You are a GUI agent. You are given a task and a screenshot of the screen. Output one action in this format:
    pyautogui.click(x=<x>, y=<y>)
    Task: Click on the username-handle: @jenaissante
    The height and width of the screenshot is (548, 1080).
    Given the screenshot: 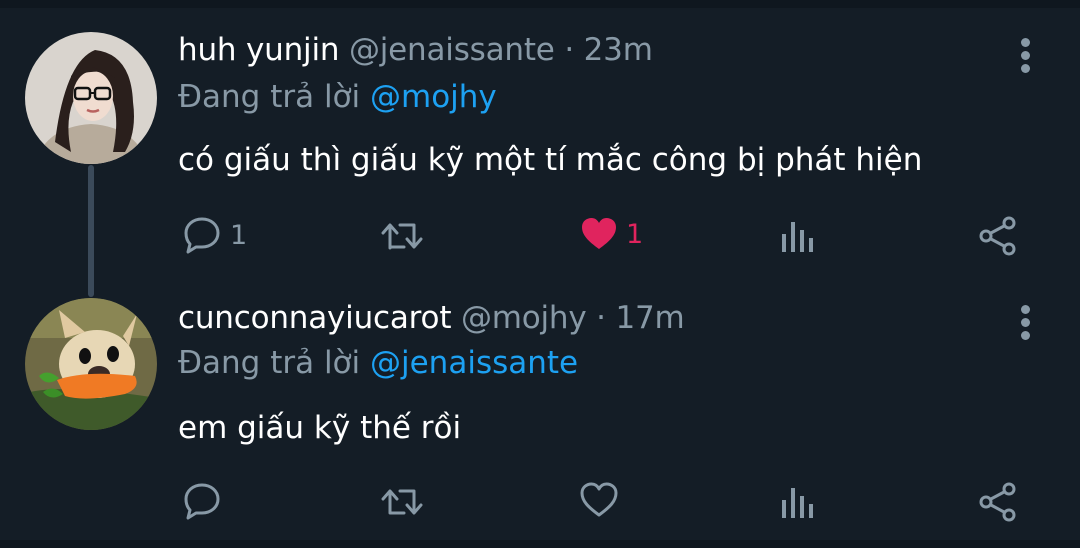 What is the action you would take?
    pyautogui.click(x=452, y=50)
    